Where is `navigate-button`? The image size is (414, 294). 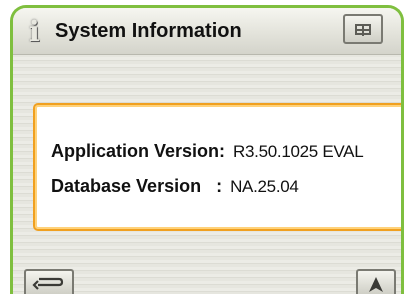
navigate-button is located at coordinates (376, 281).